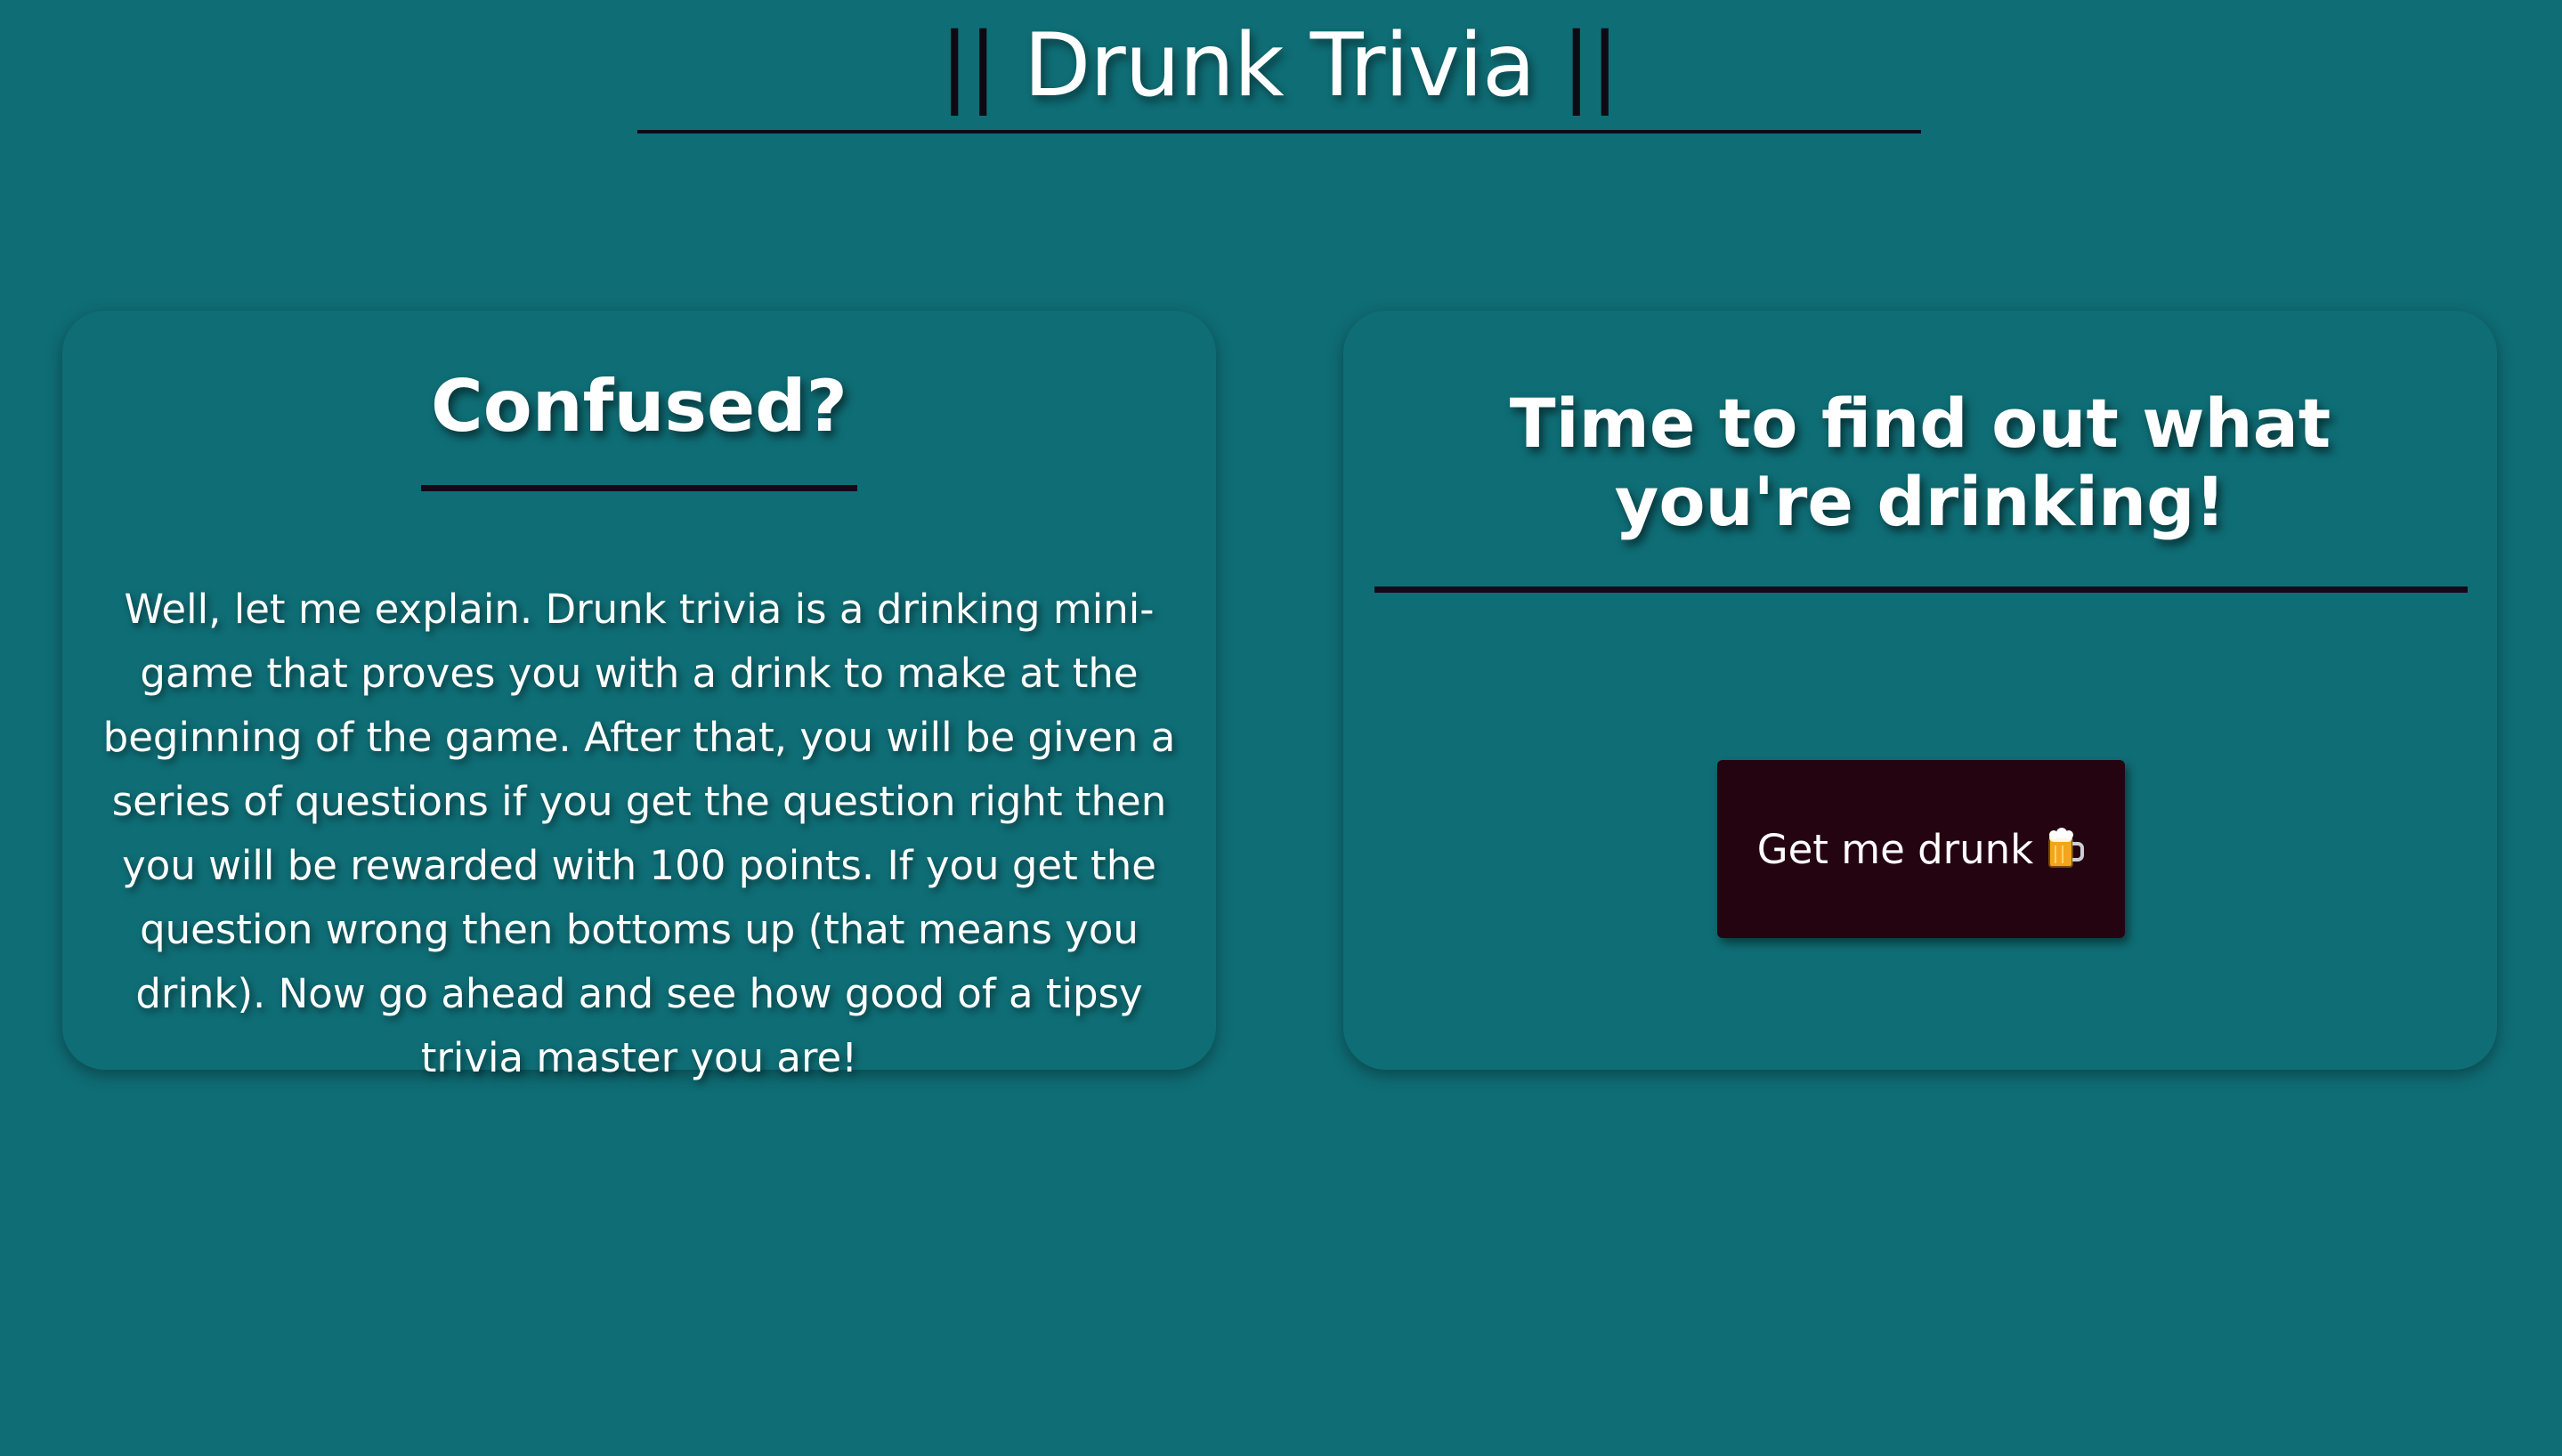 Image resolution: width=2562 pixels, height=1456 pixels. What do you see at coordinates (1590, 66) in the screenshot?
I see `title-bar-right: ||` at bounding box center [1590, 66].